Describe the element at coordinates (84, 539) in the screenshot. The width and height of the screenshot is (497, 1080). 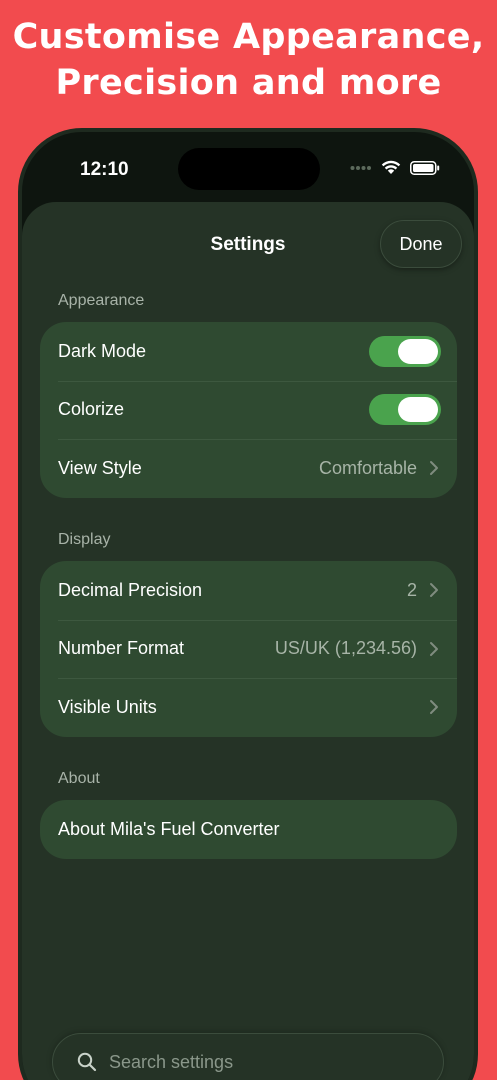
I see `section-label-display: Display` at that location.